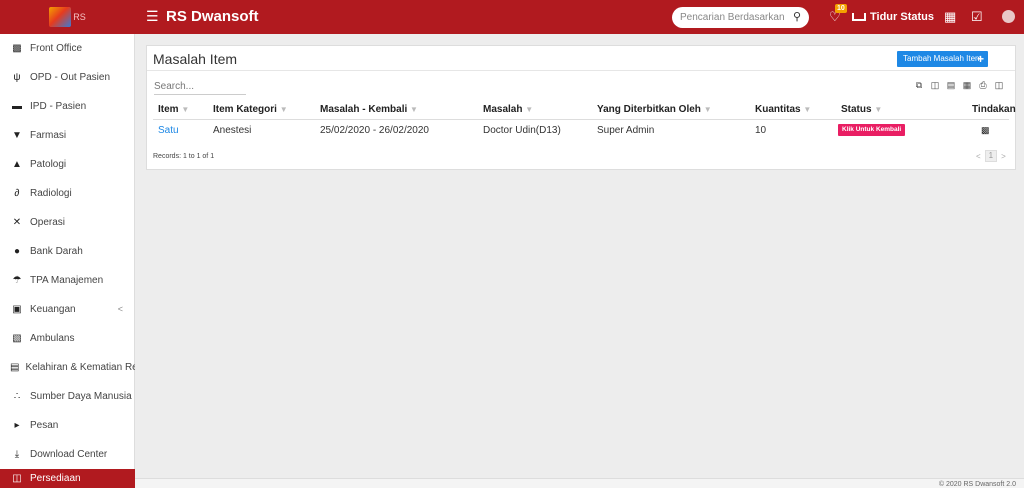 Image resolution: width=1024 pixels, height=488 pixels. What do you see at coordinates (67, 222) in the screenshot?
I see `sidebar-item-operasi: ✕ Operasi` at bounding box center [67, 222].